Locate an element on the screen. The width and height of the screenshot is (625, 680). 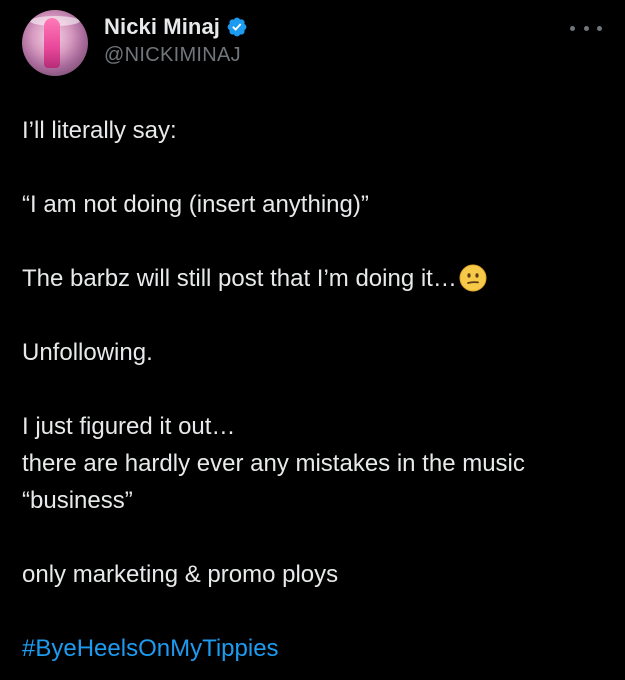
user-names: Nicki Minaj @NICKIMINAJ is located at coordinates (176, 39).